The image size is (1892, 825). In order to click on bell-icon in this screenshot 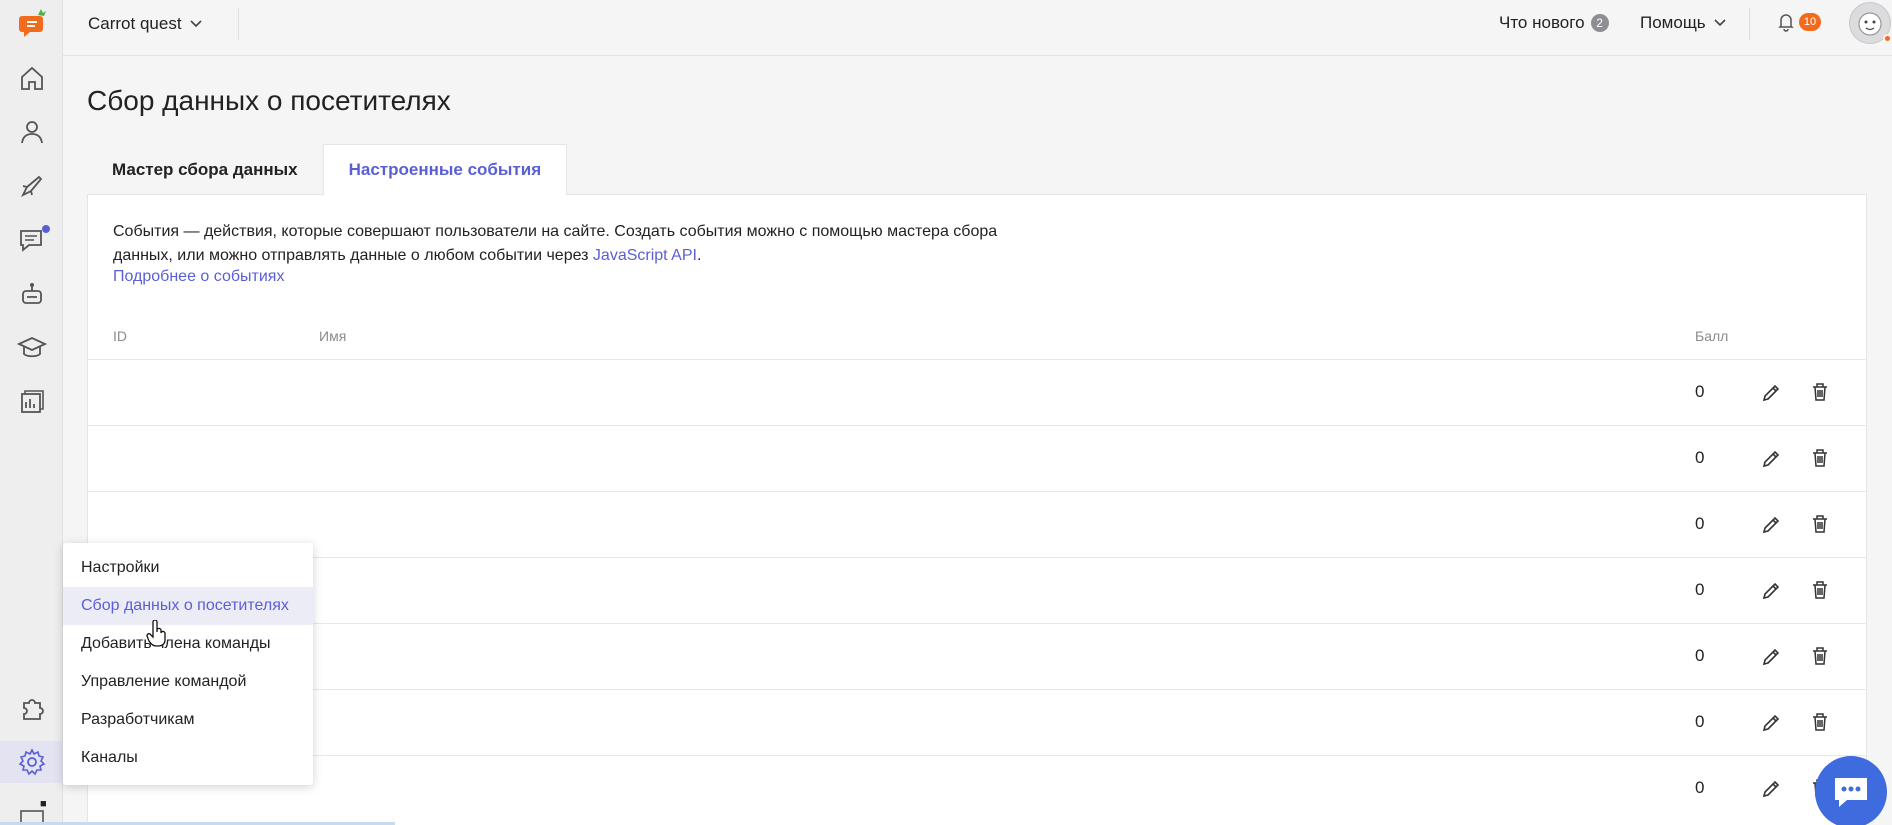, I will do `click(1786, 23)`.